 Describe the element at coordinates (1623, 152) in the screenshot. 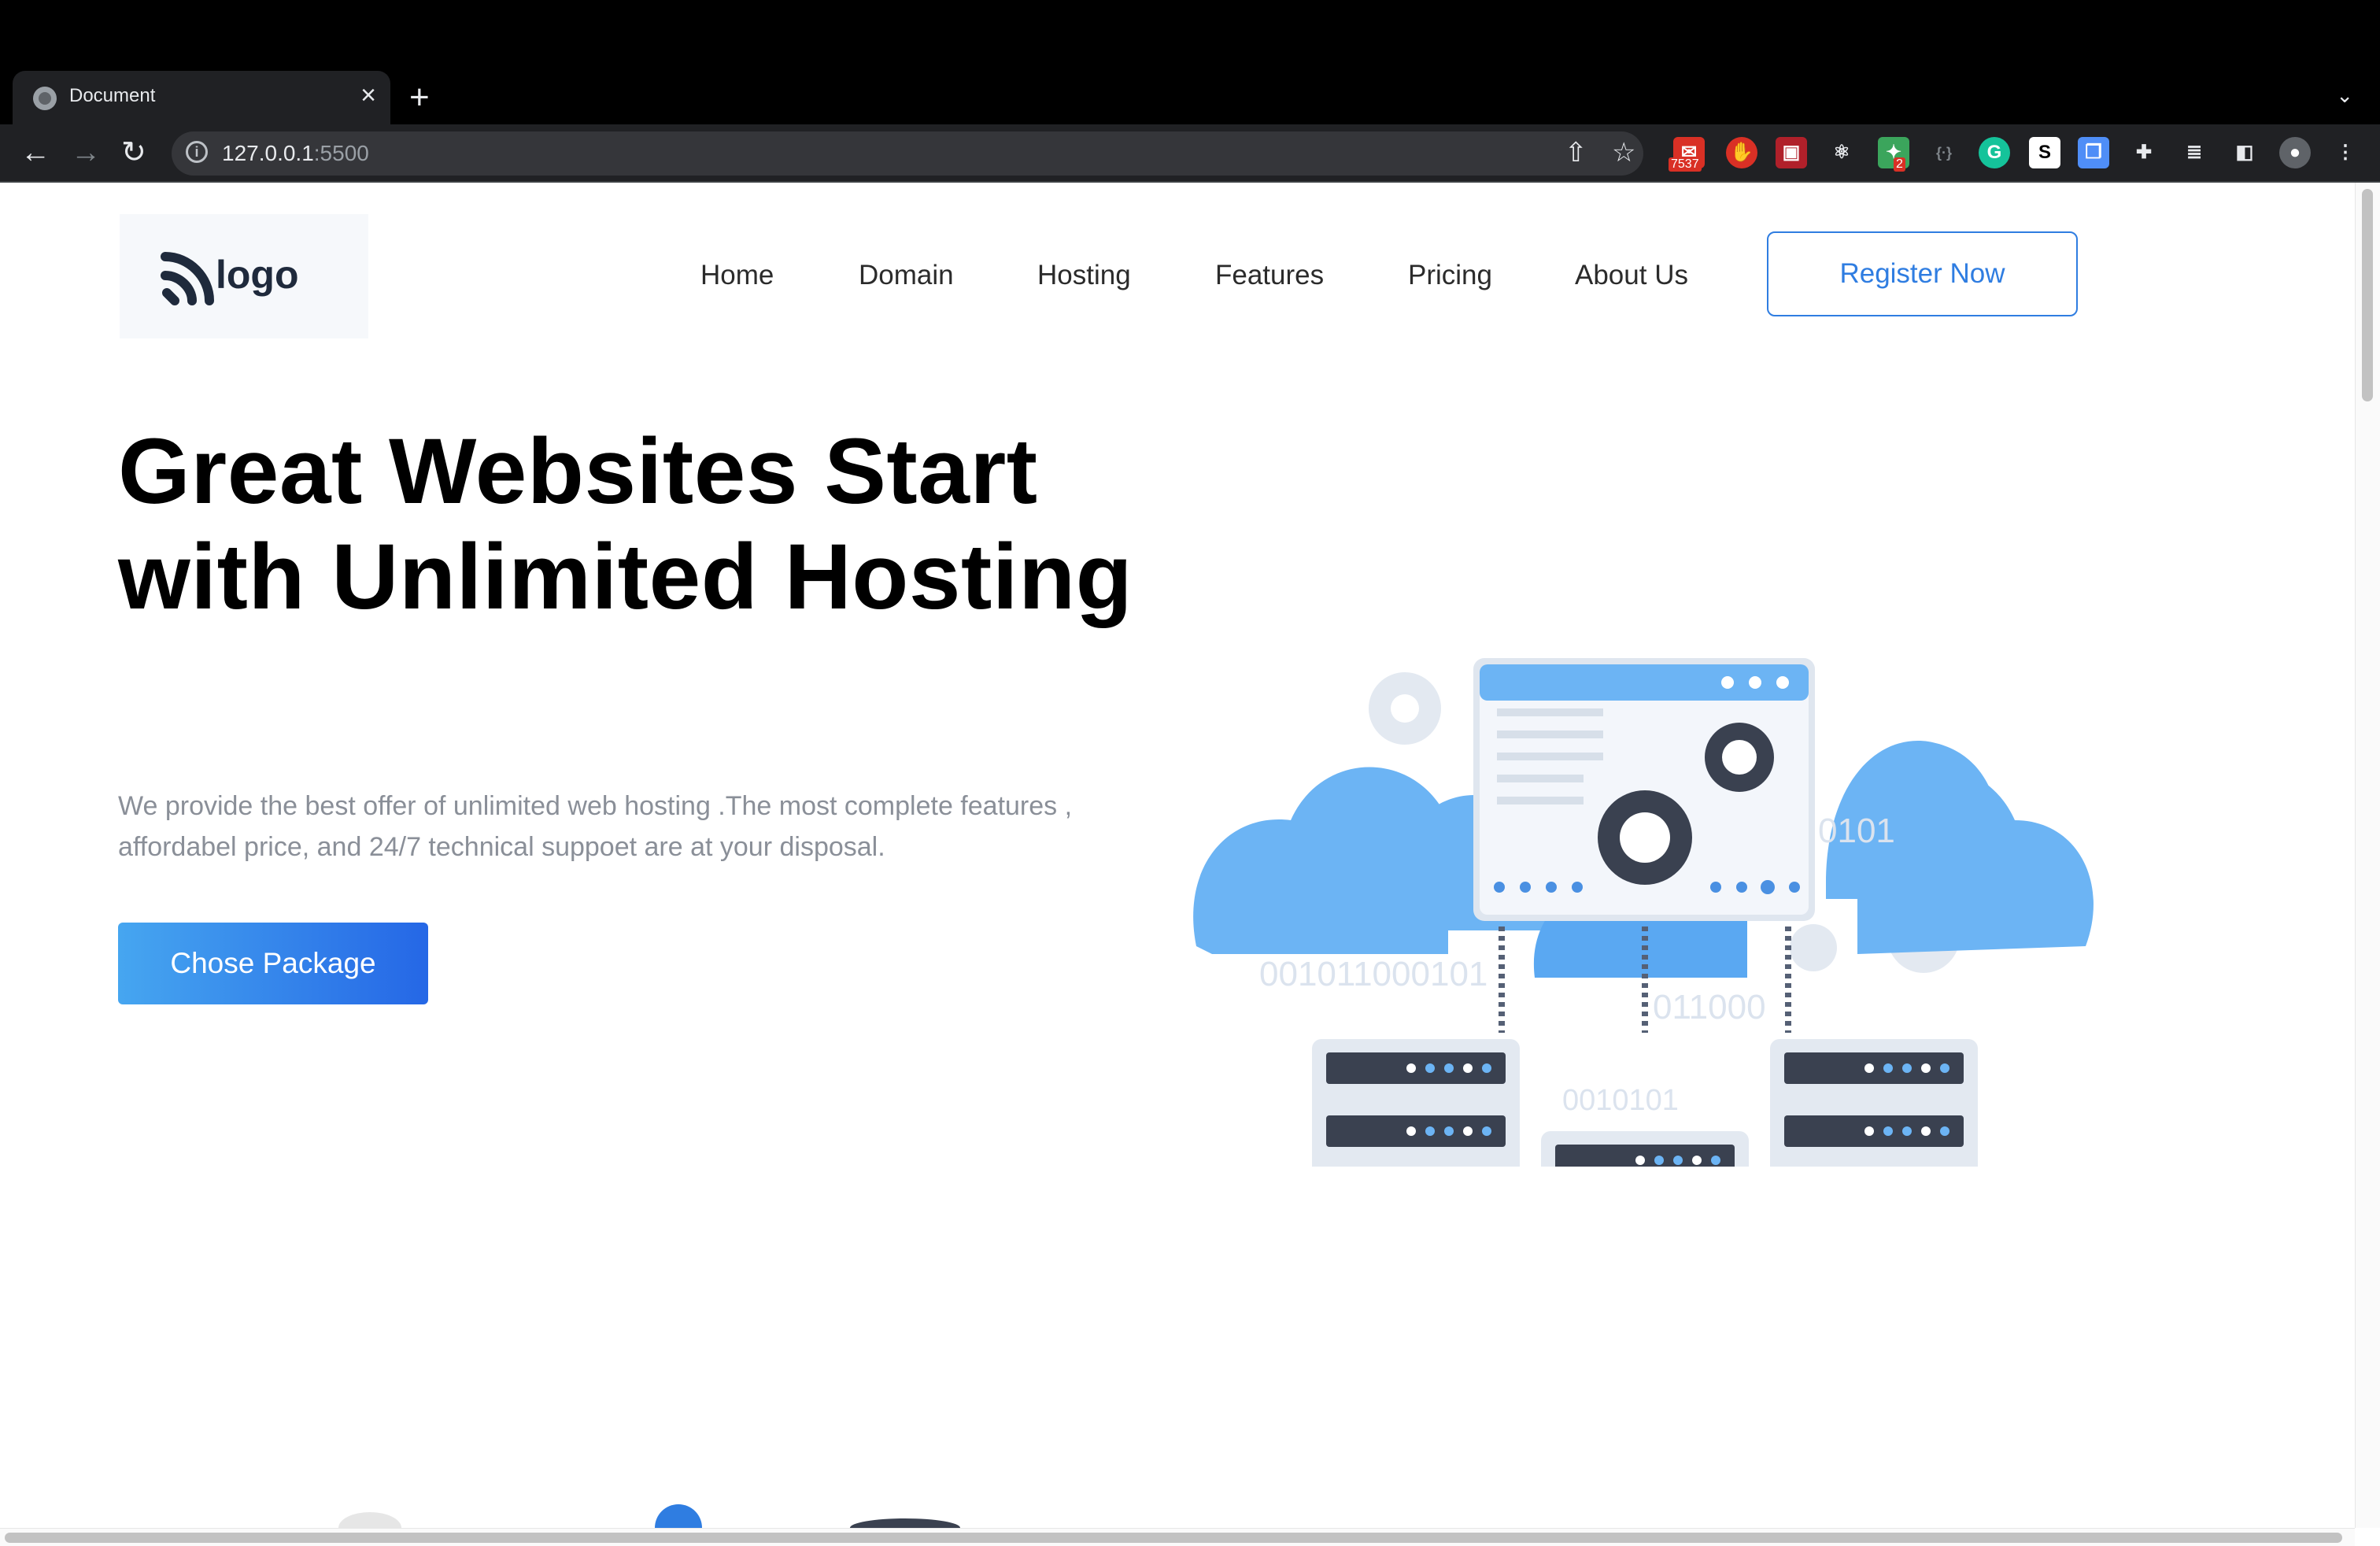

I see `bookmark-star-icon: ☆` at that location.